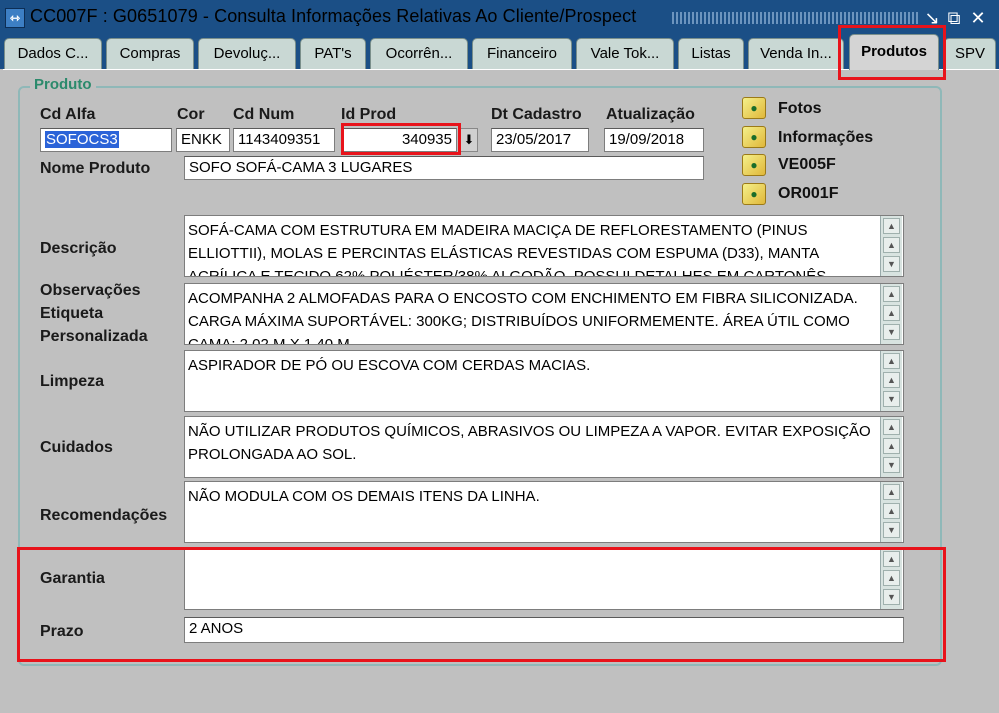 The width and height of the screenshot is (999, 713). What do you see at coordinates (825, 138) in the screenshot?
I see `link-informacoes: Informações` at bounding box center [825, 138].